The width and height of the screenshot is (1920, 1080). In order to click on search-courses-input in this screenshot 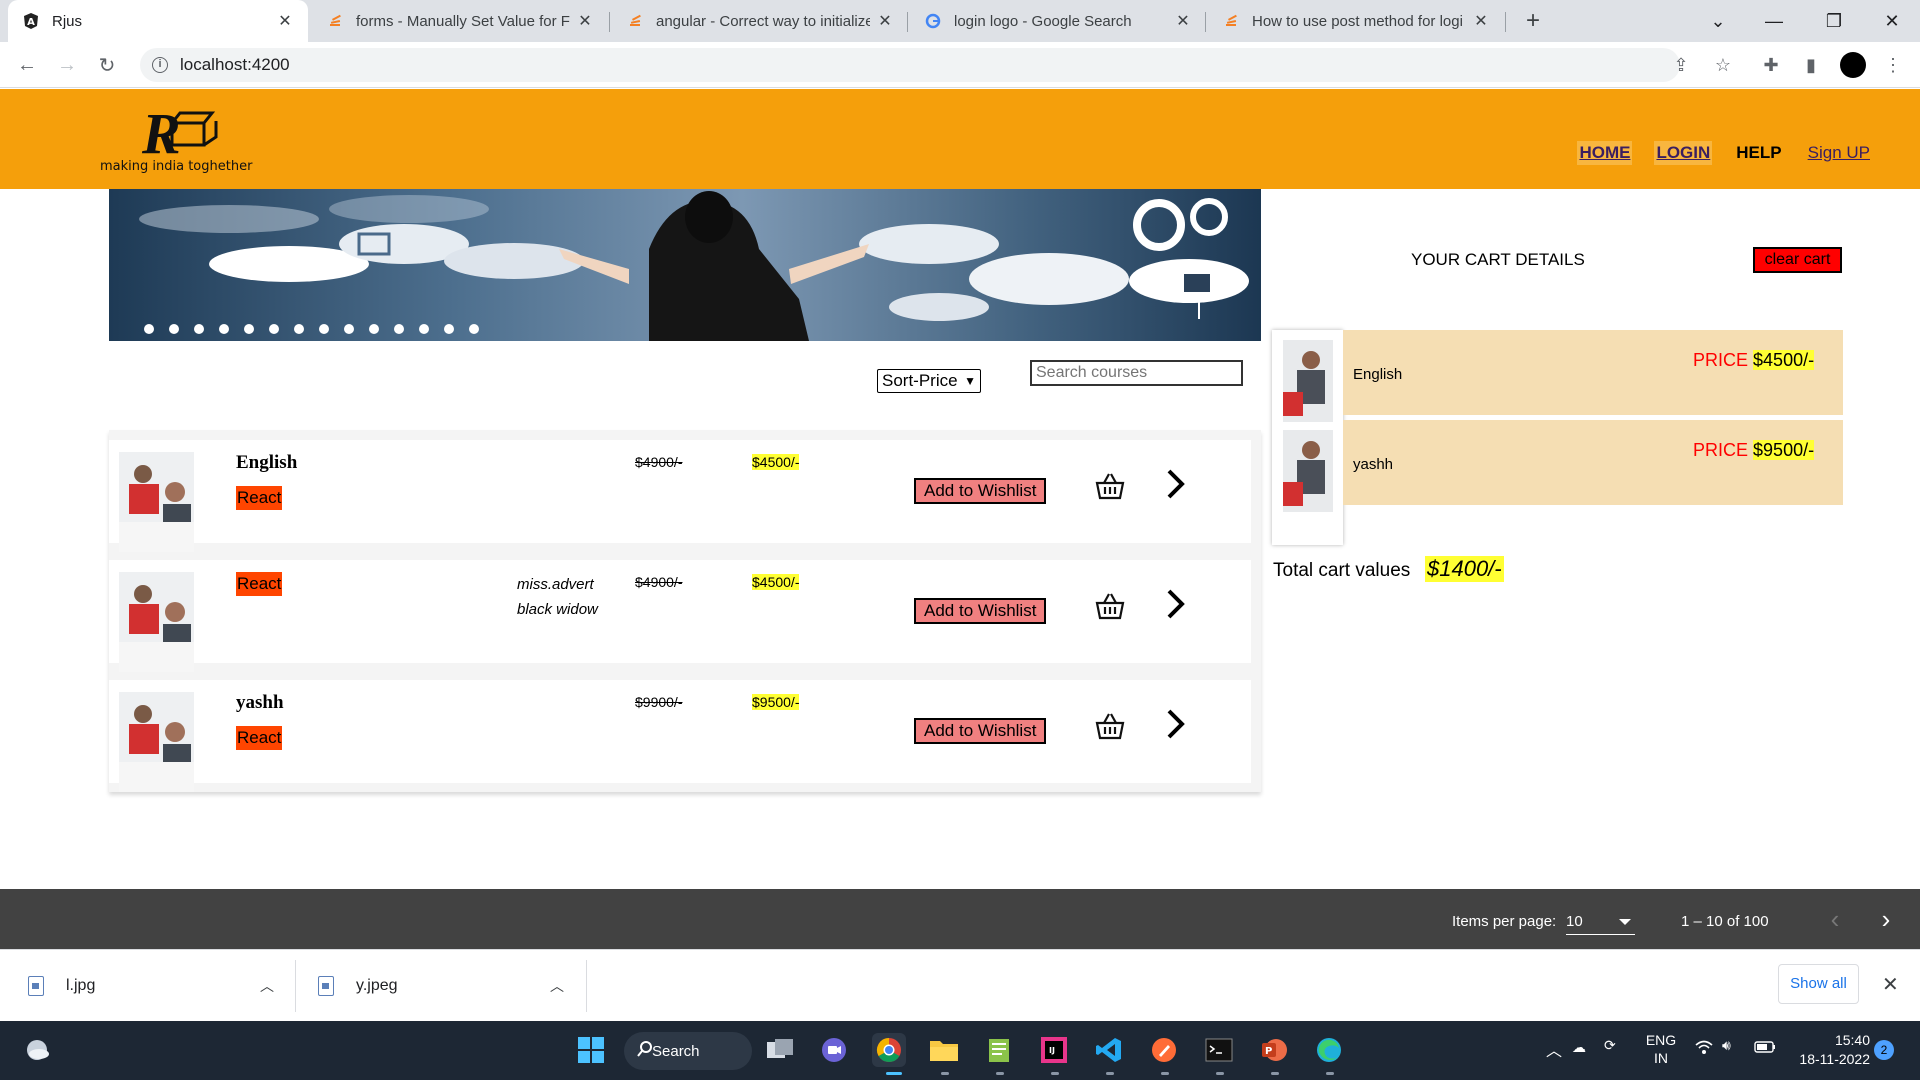, I will do `click(1136, 373)`.